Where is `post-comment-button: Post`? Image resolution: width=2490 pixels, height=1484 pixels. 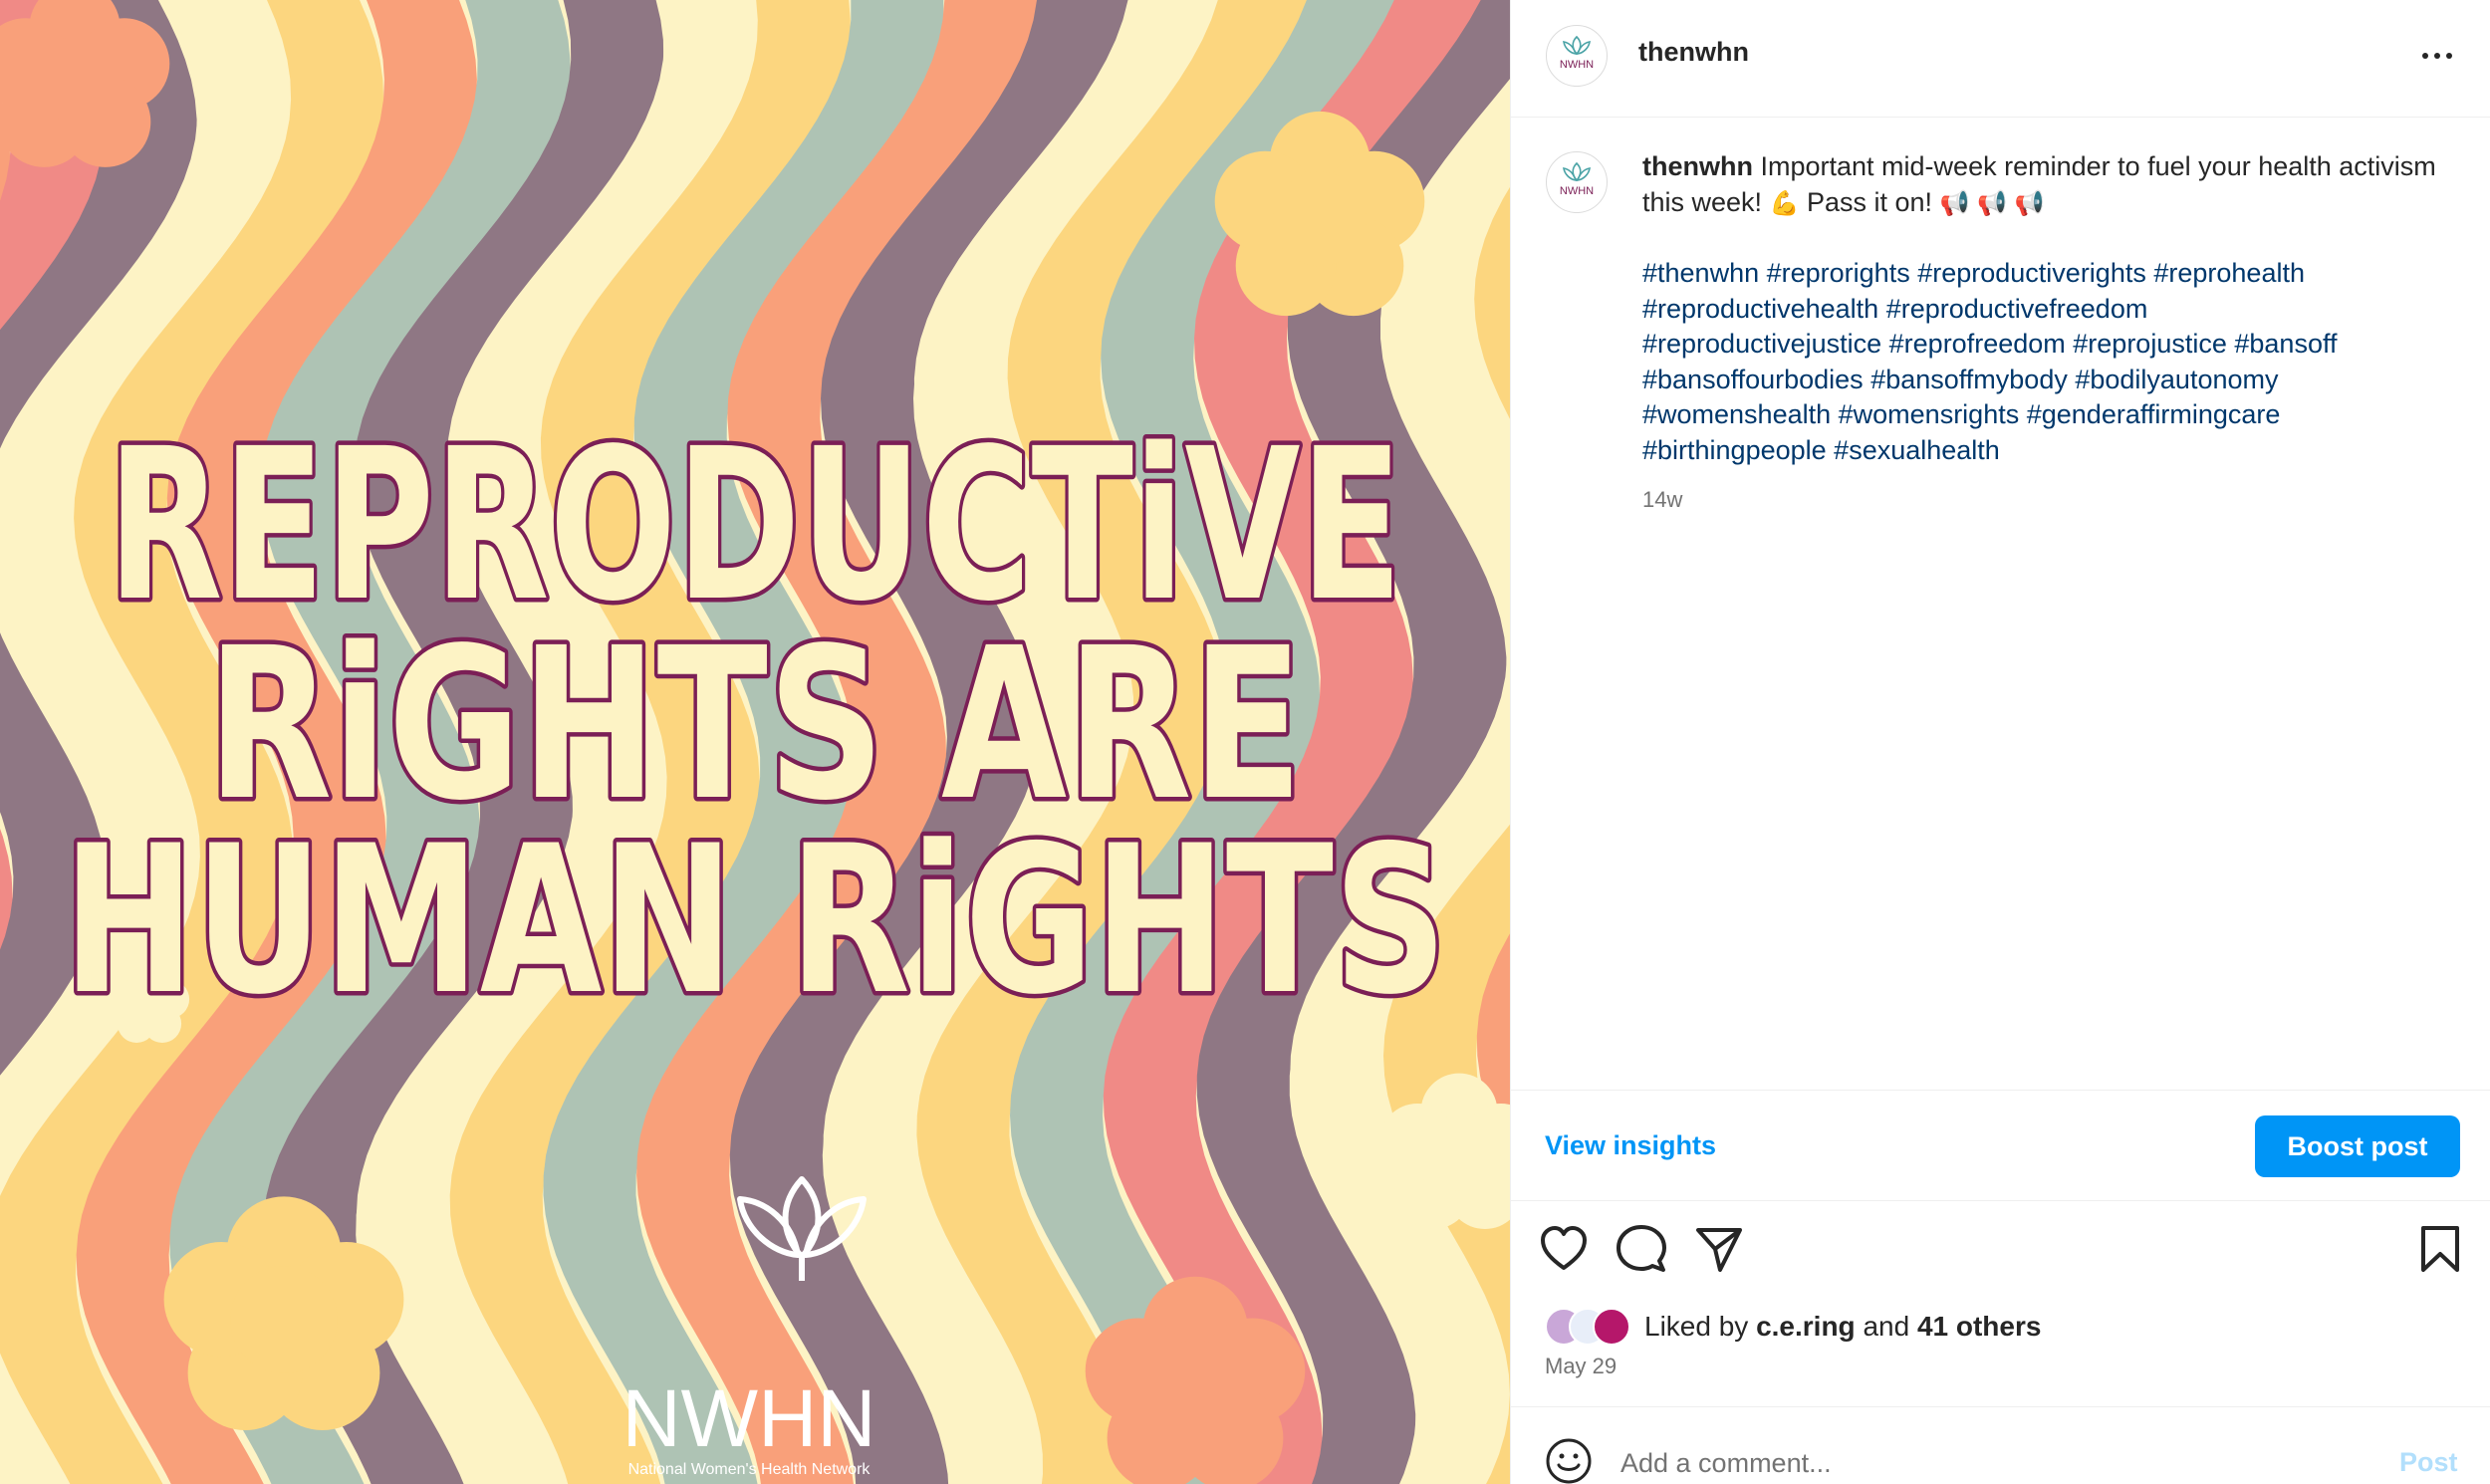 post-comment-button: Post is located at coordinates (2428, 1462).